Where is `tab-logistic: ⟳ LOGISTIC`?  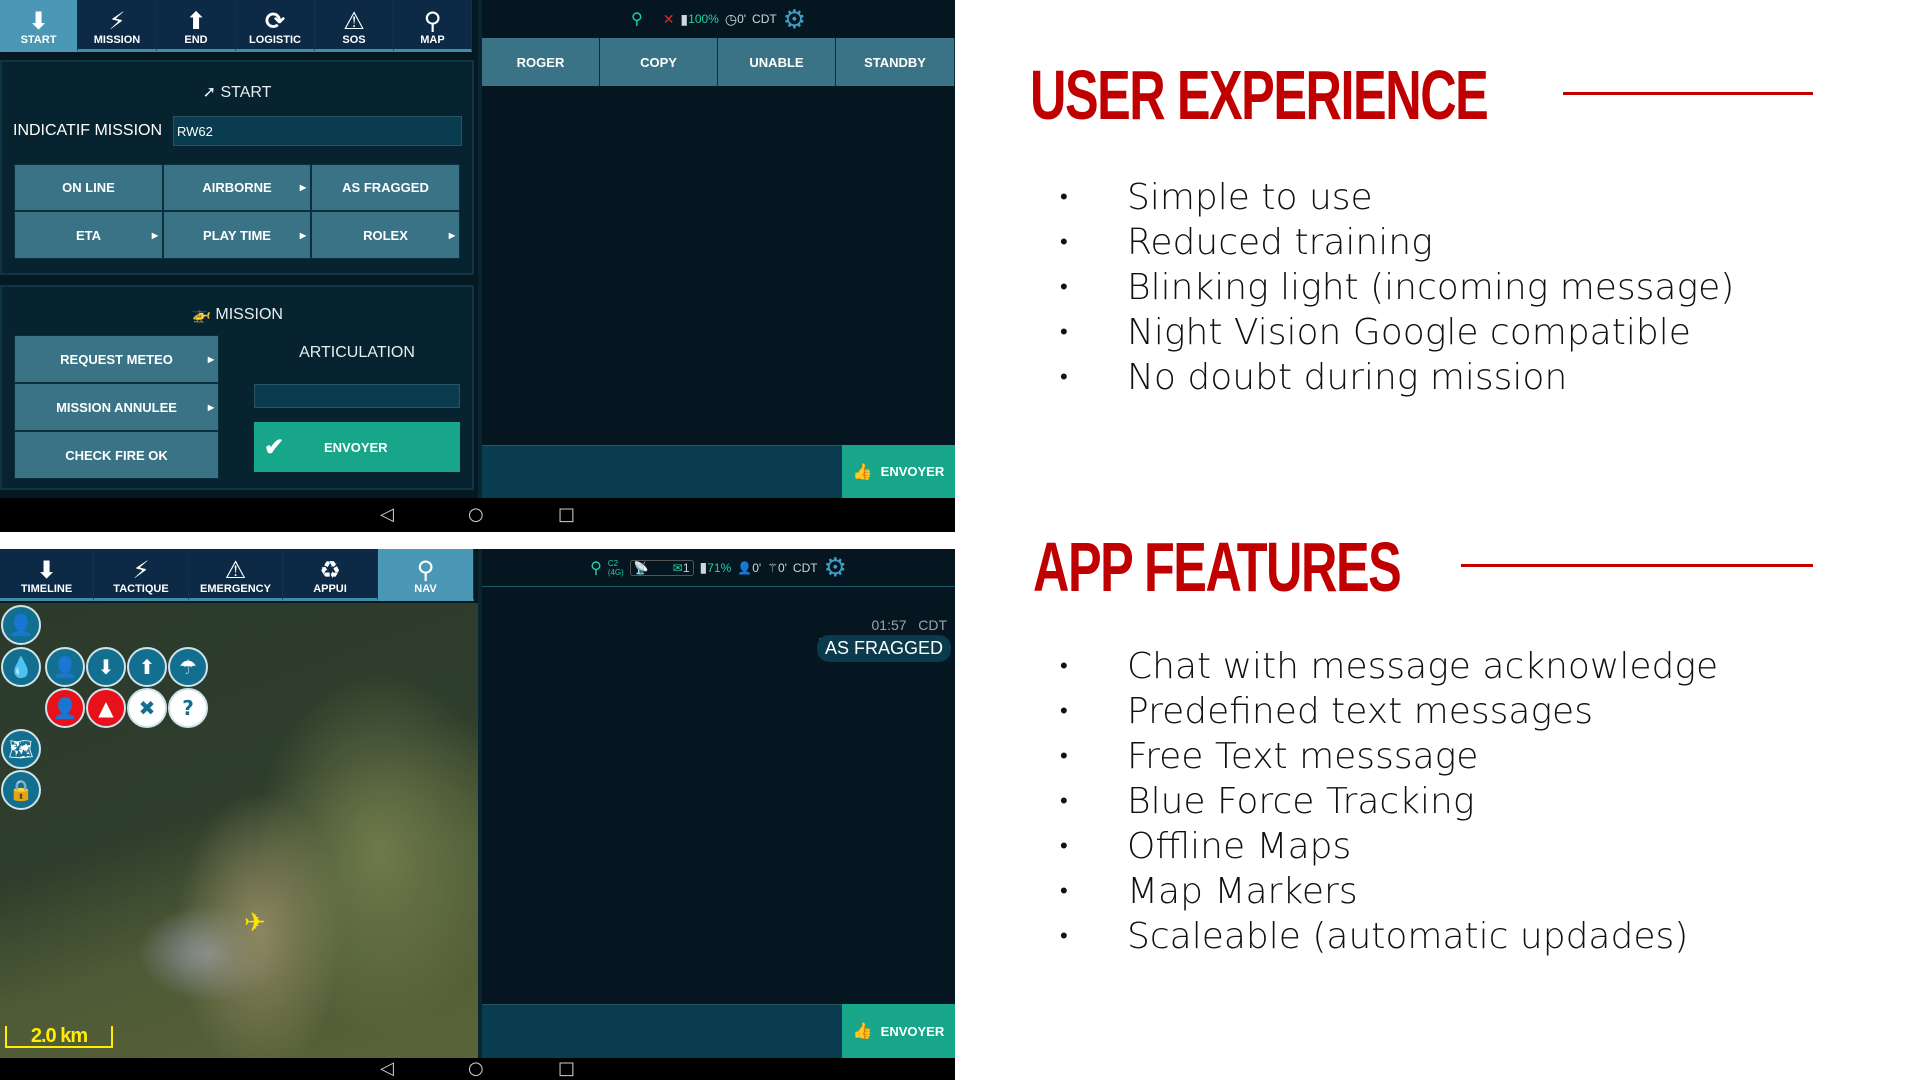
tab-logistic: ⟳ LOGISTIC is located at coordinates (275, 26).